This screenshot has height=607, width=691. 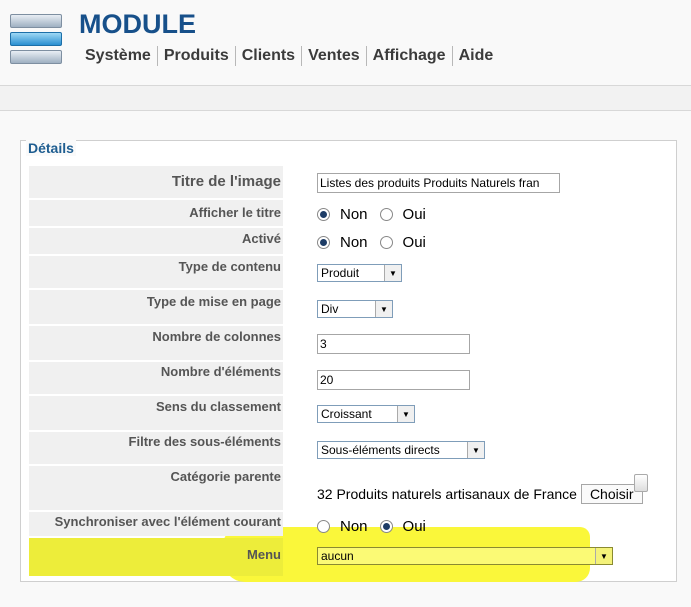 I want to click on show-title-label: Afficher le titre, so click(x=156, y=213).